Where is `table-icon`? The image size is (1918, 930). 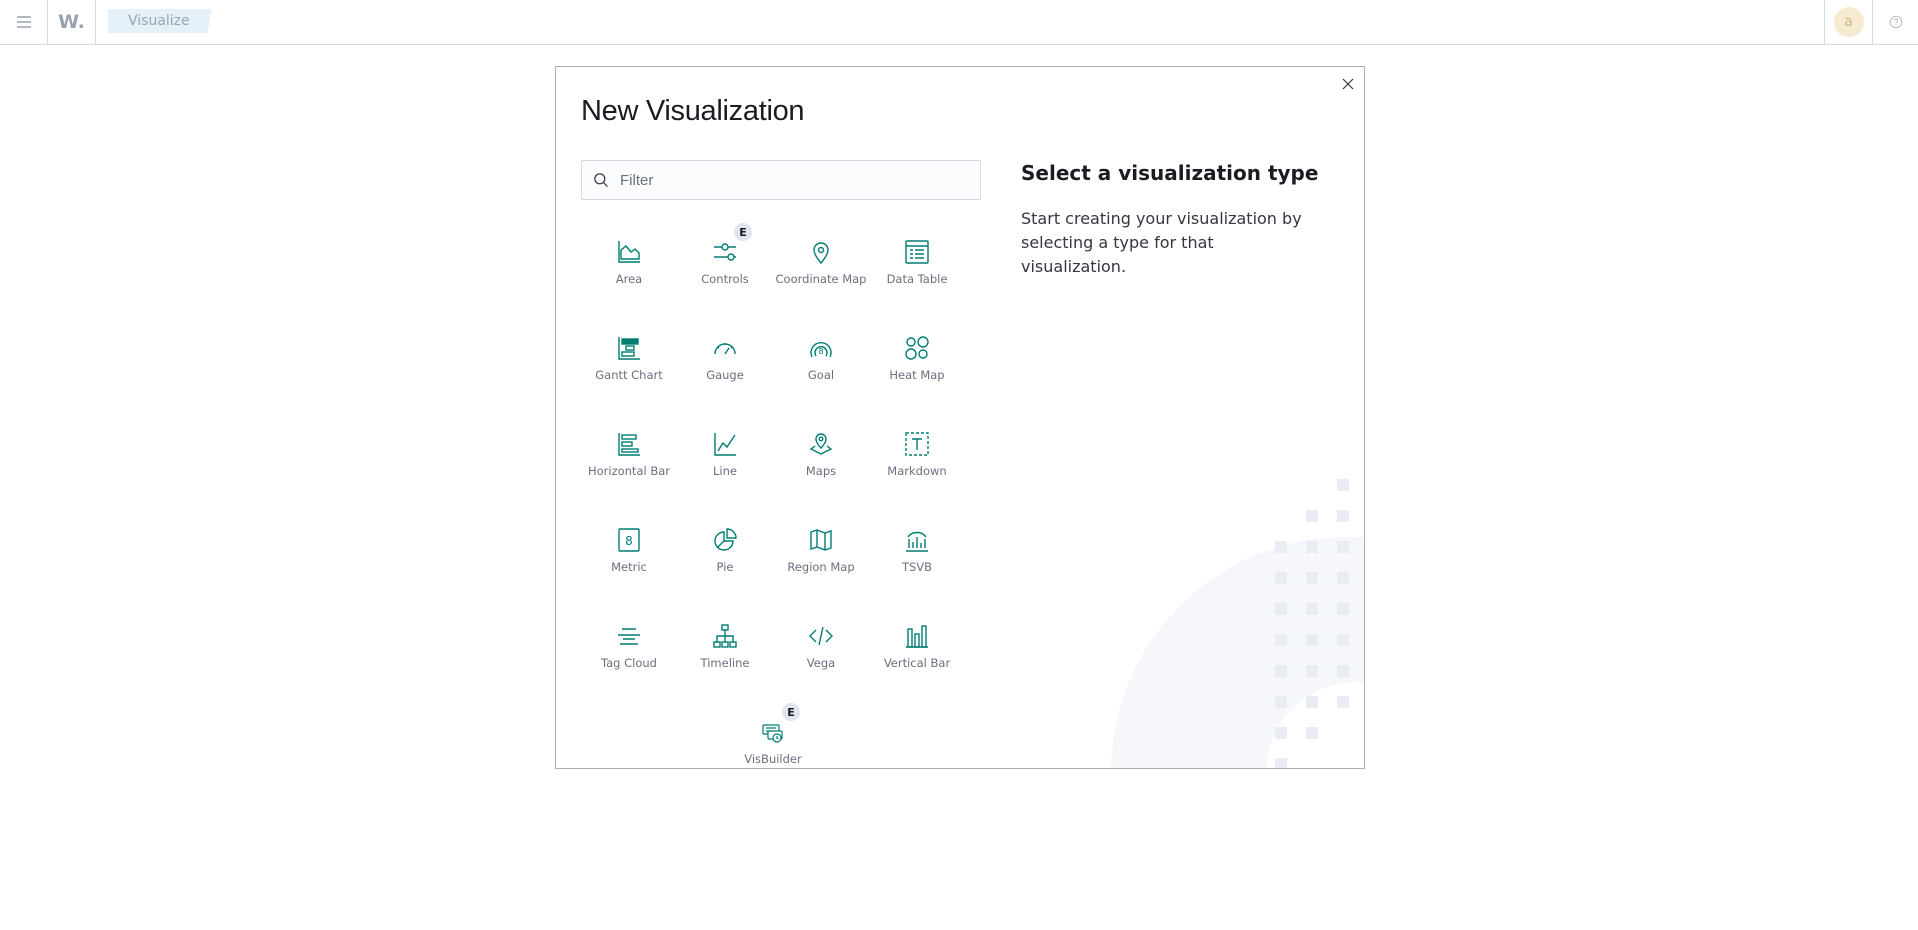 table-icon is located at coordinates (917, 252).